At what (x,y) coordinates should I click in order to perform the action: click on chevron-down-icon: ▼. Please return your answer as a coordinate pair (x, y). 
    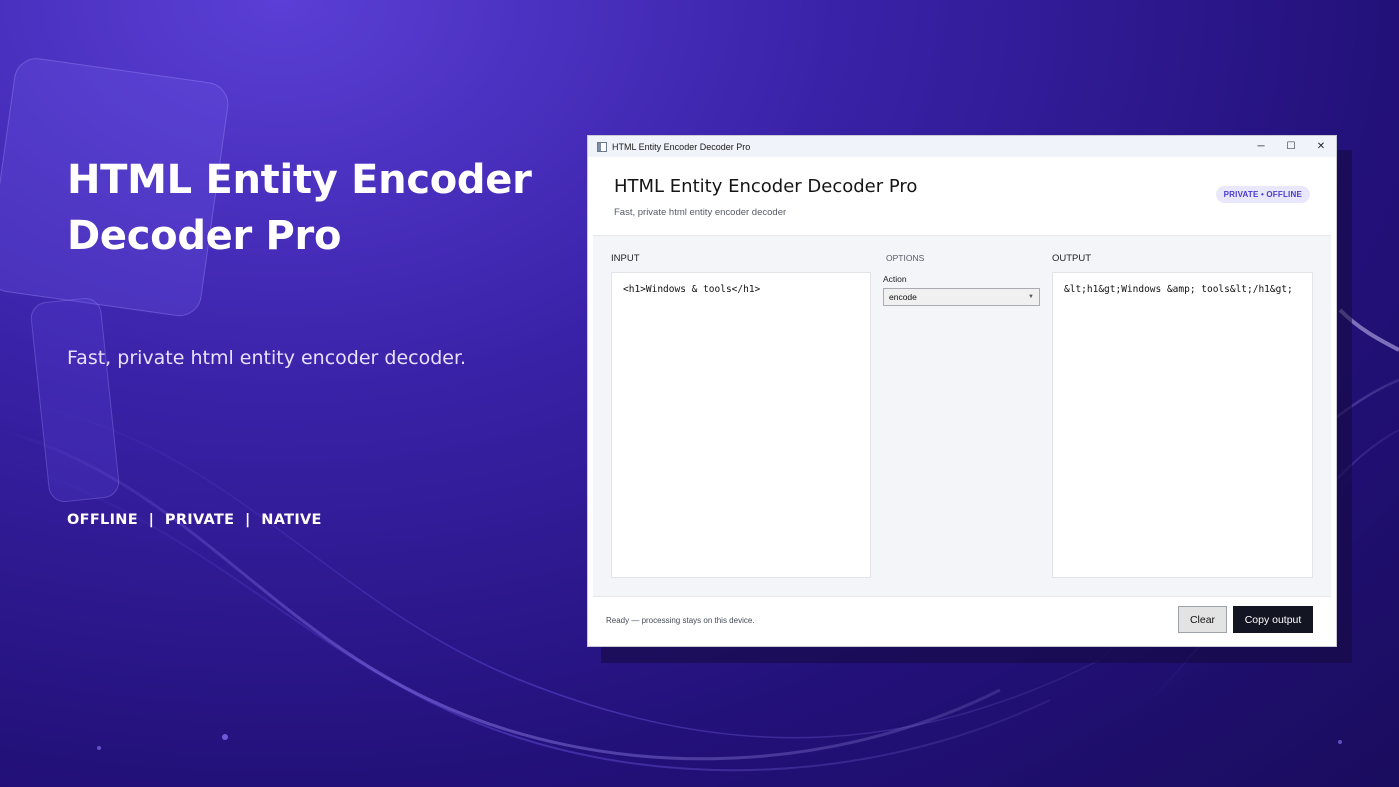
    Looking at the image, I should click on (1031, 297).